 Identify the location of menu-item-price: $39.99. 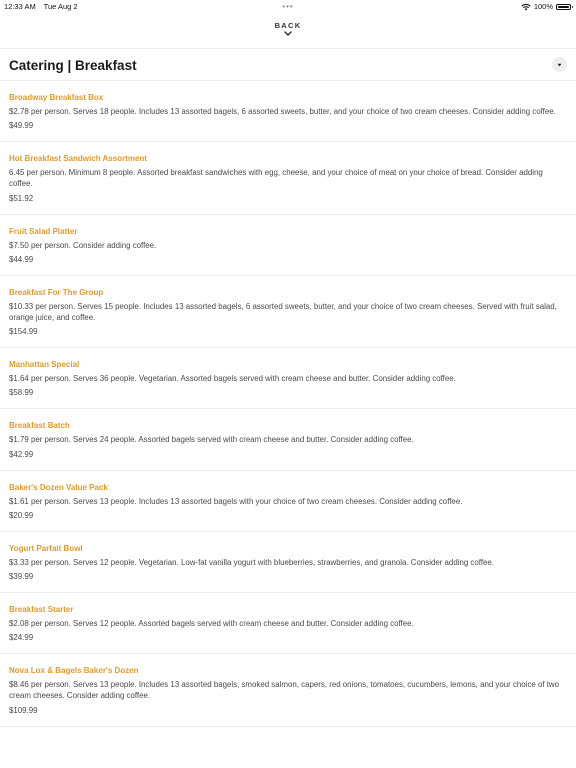
(21, 577).